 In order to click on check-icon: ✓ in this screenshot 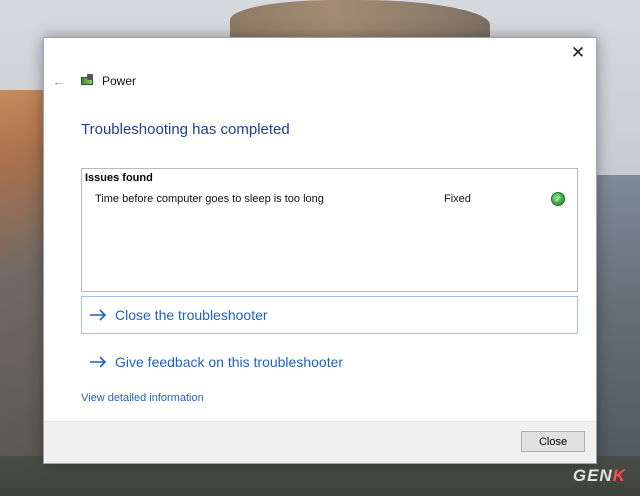, I will do `click(558, 199)`.